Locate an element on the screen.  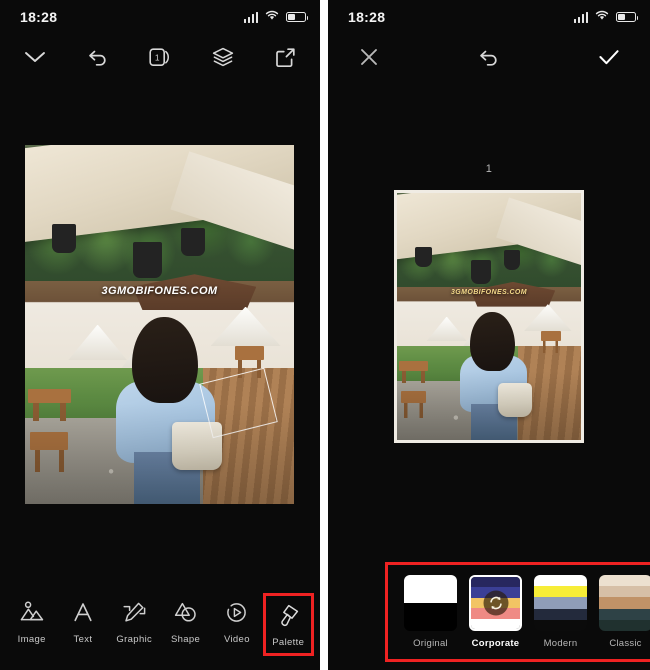
tool-label: Graphic is located at coordinates (134, 639).